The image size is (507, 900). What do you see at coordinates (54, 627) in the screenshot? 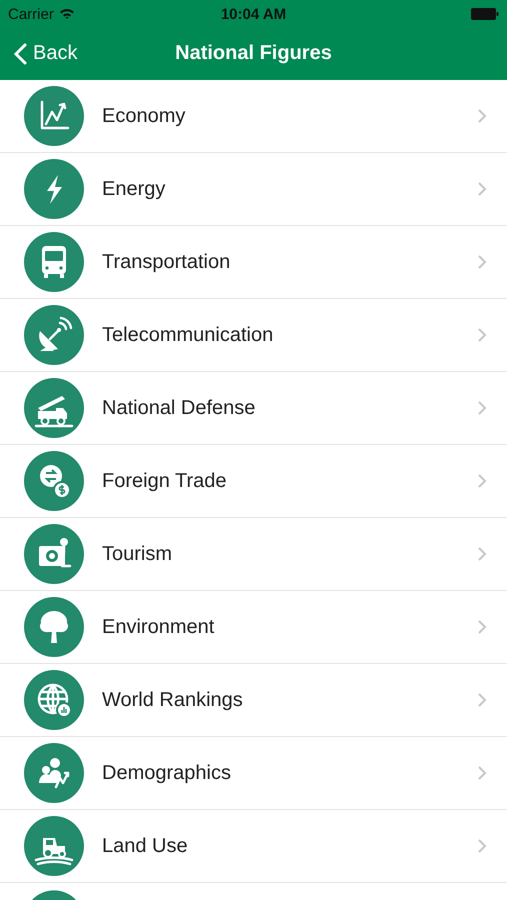
I see `tree-icon` at bounding box center [54, 627].